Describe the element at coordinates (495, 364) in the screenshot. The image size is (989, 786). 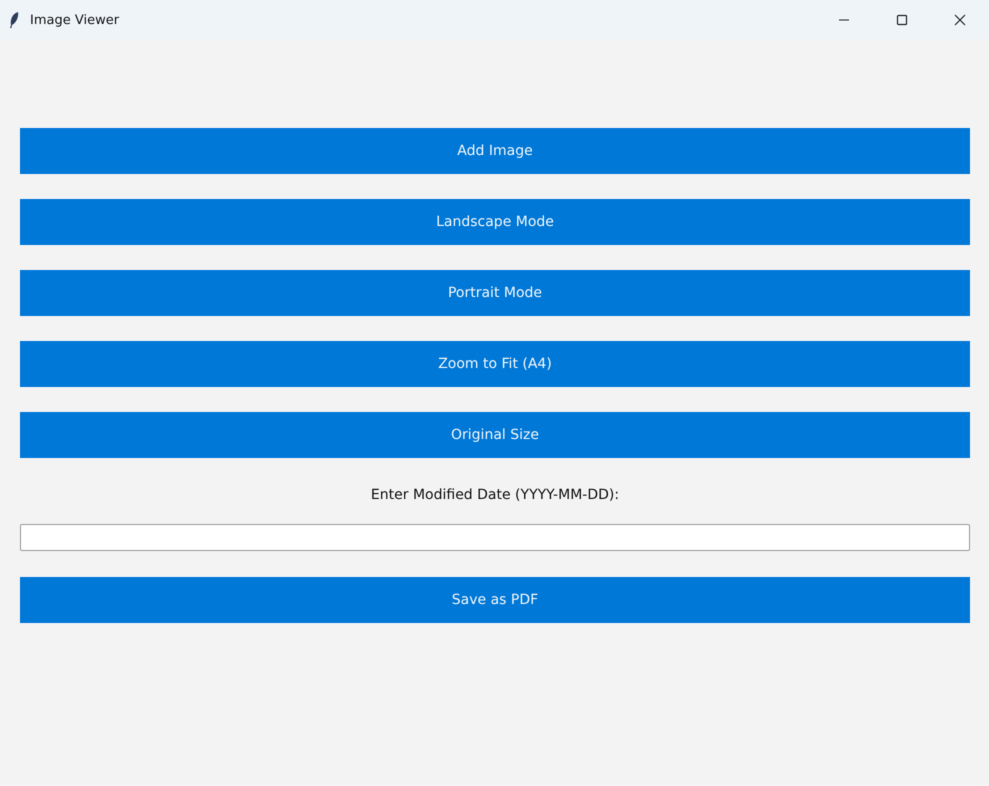
I see `action-button: Zoom to Fit (A4)` at that location.